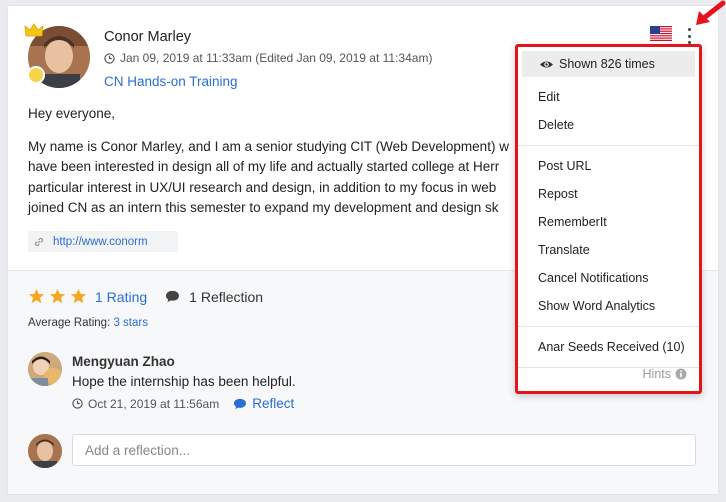  Describe the element at coordinates (546, 64) in the screenshot. I see `eye-icon` at that location.